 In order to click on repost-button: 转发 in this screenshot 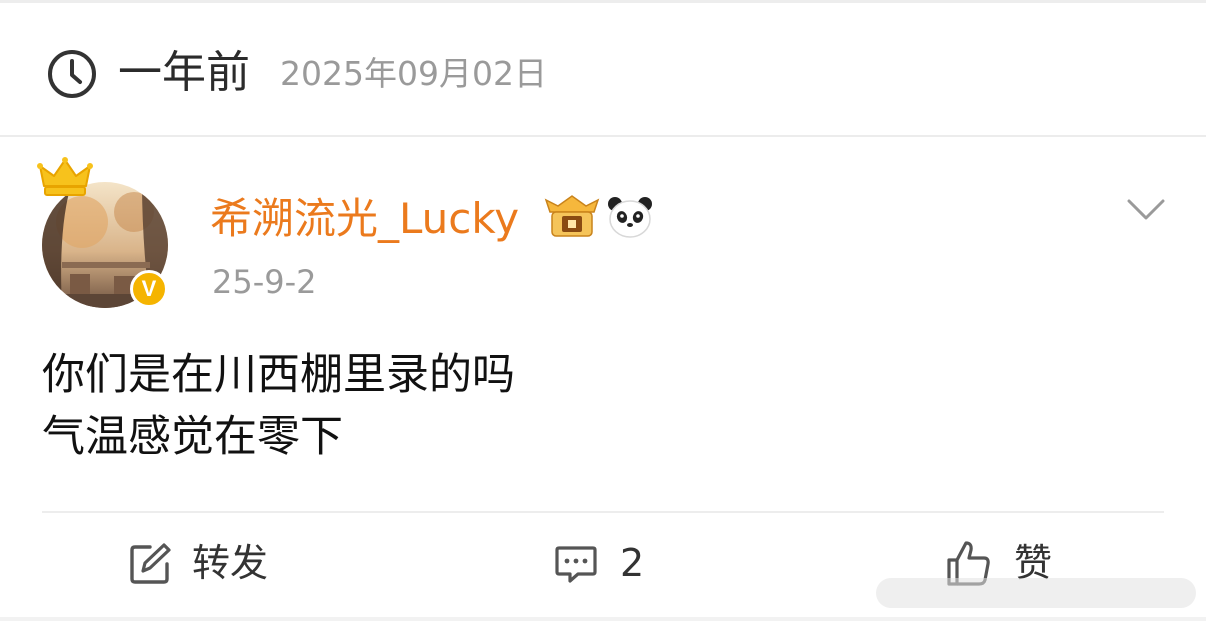, I will do `click(228, 564)`.